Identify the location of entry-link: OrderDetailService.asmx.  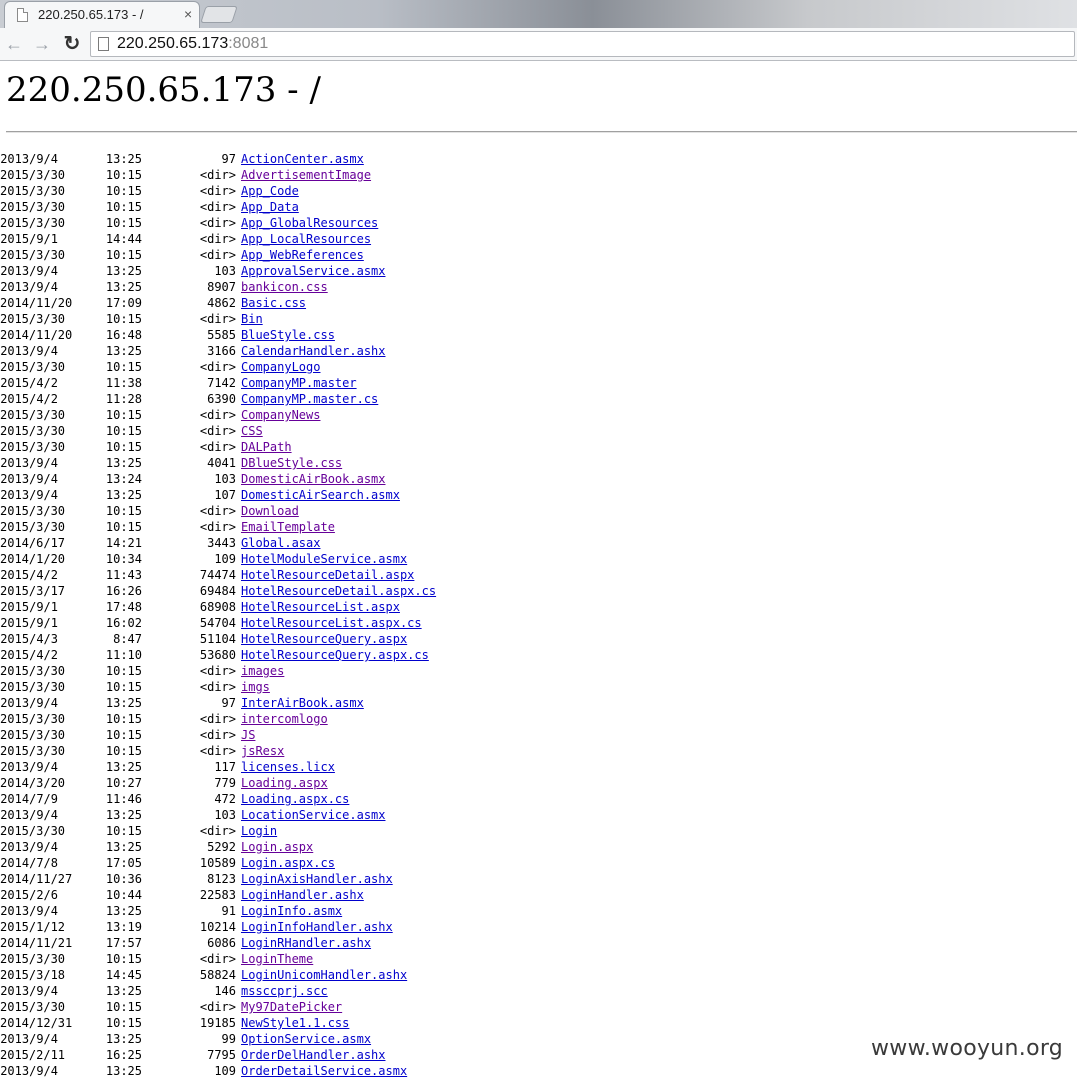
(324, 1071).